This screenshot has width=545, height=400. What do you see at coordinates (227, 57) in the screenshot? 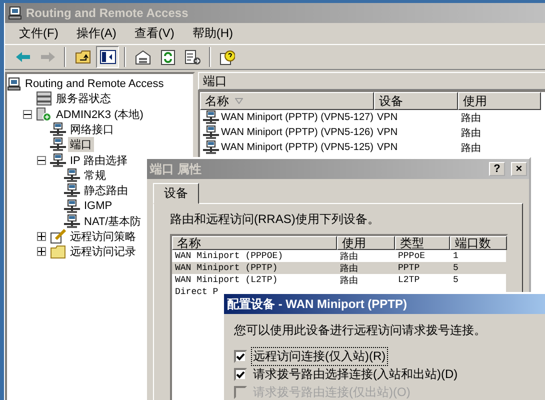
I see `help-icon` at bounding box center [227, 57].